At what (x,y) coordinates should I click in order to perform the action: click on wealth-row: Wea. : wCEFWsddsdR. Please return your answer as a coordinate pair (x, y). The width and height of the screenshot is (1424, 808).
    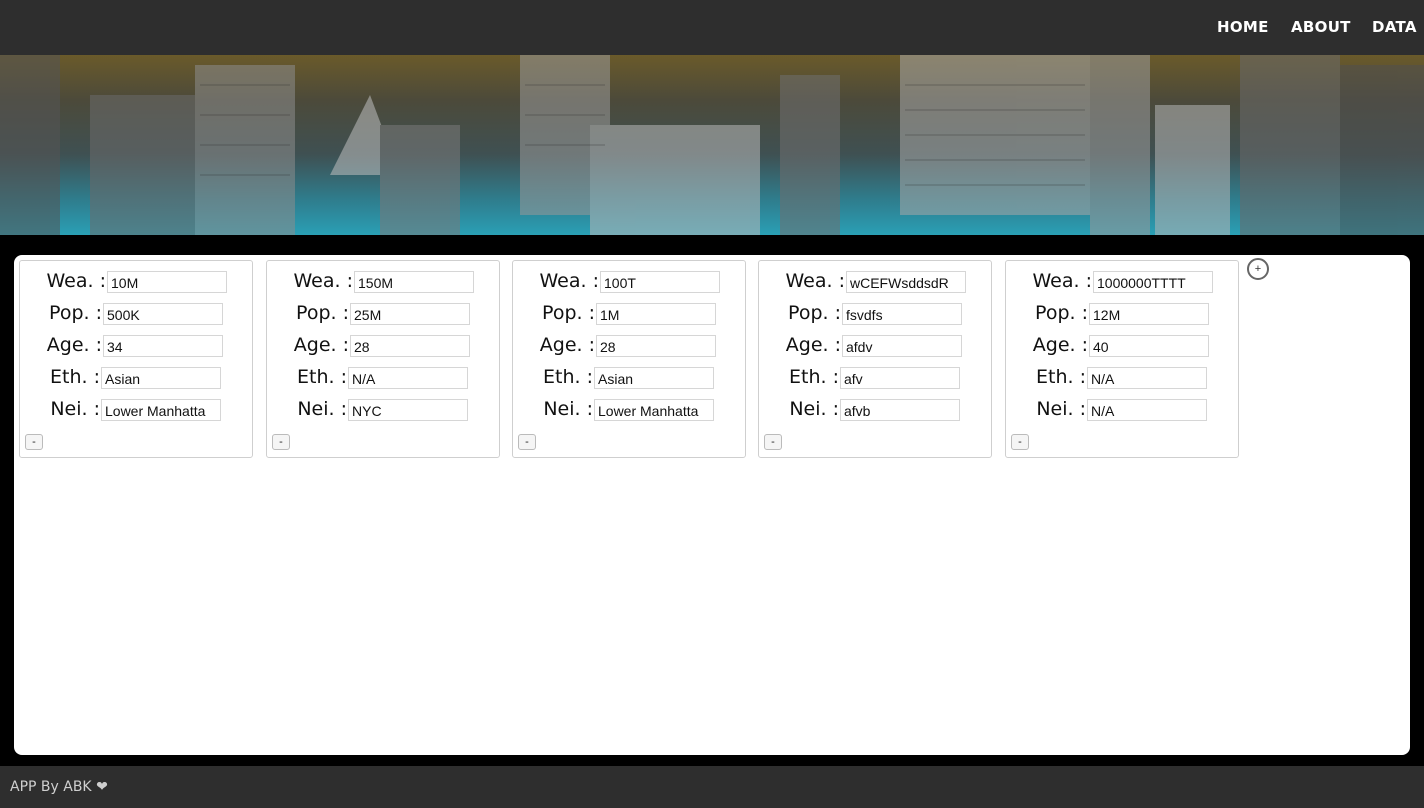
    Looking at the image, I should click on (875, 282).